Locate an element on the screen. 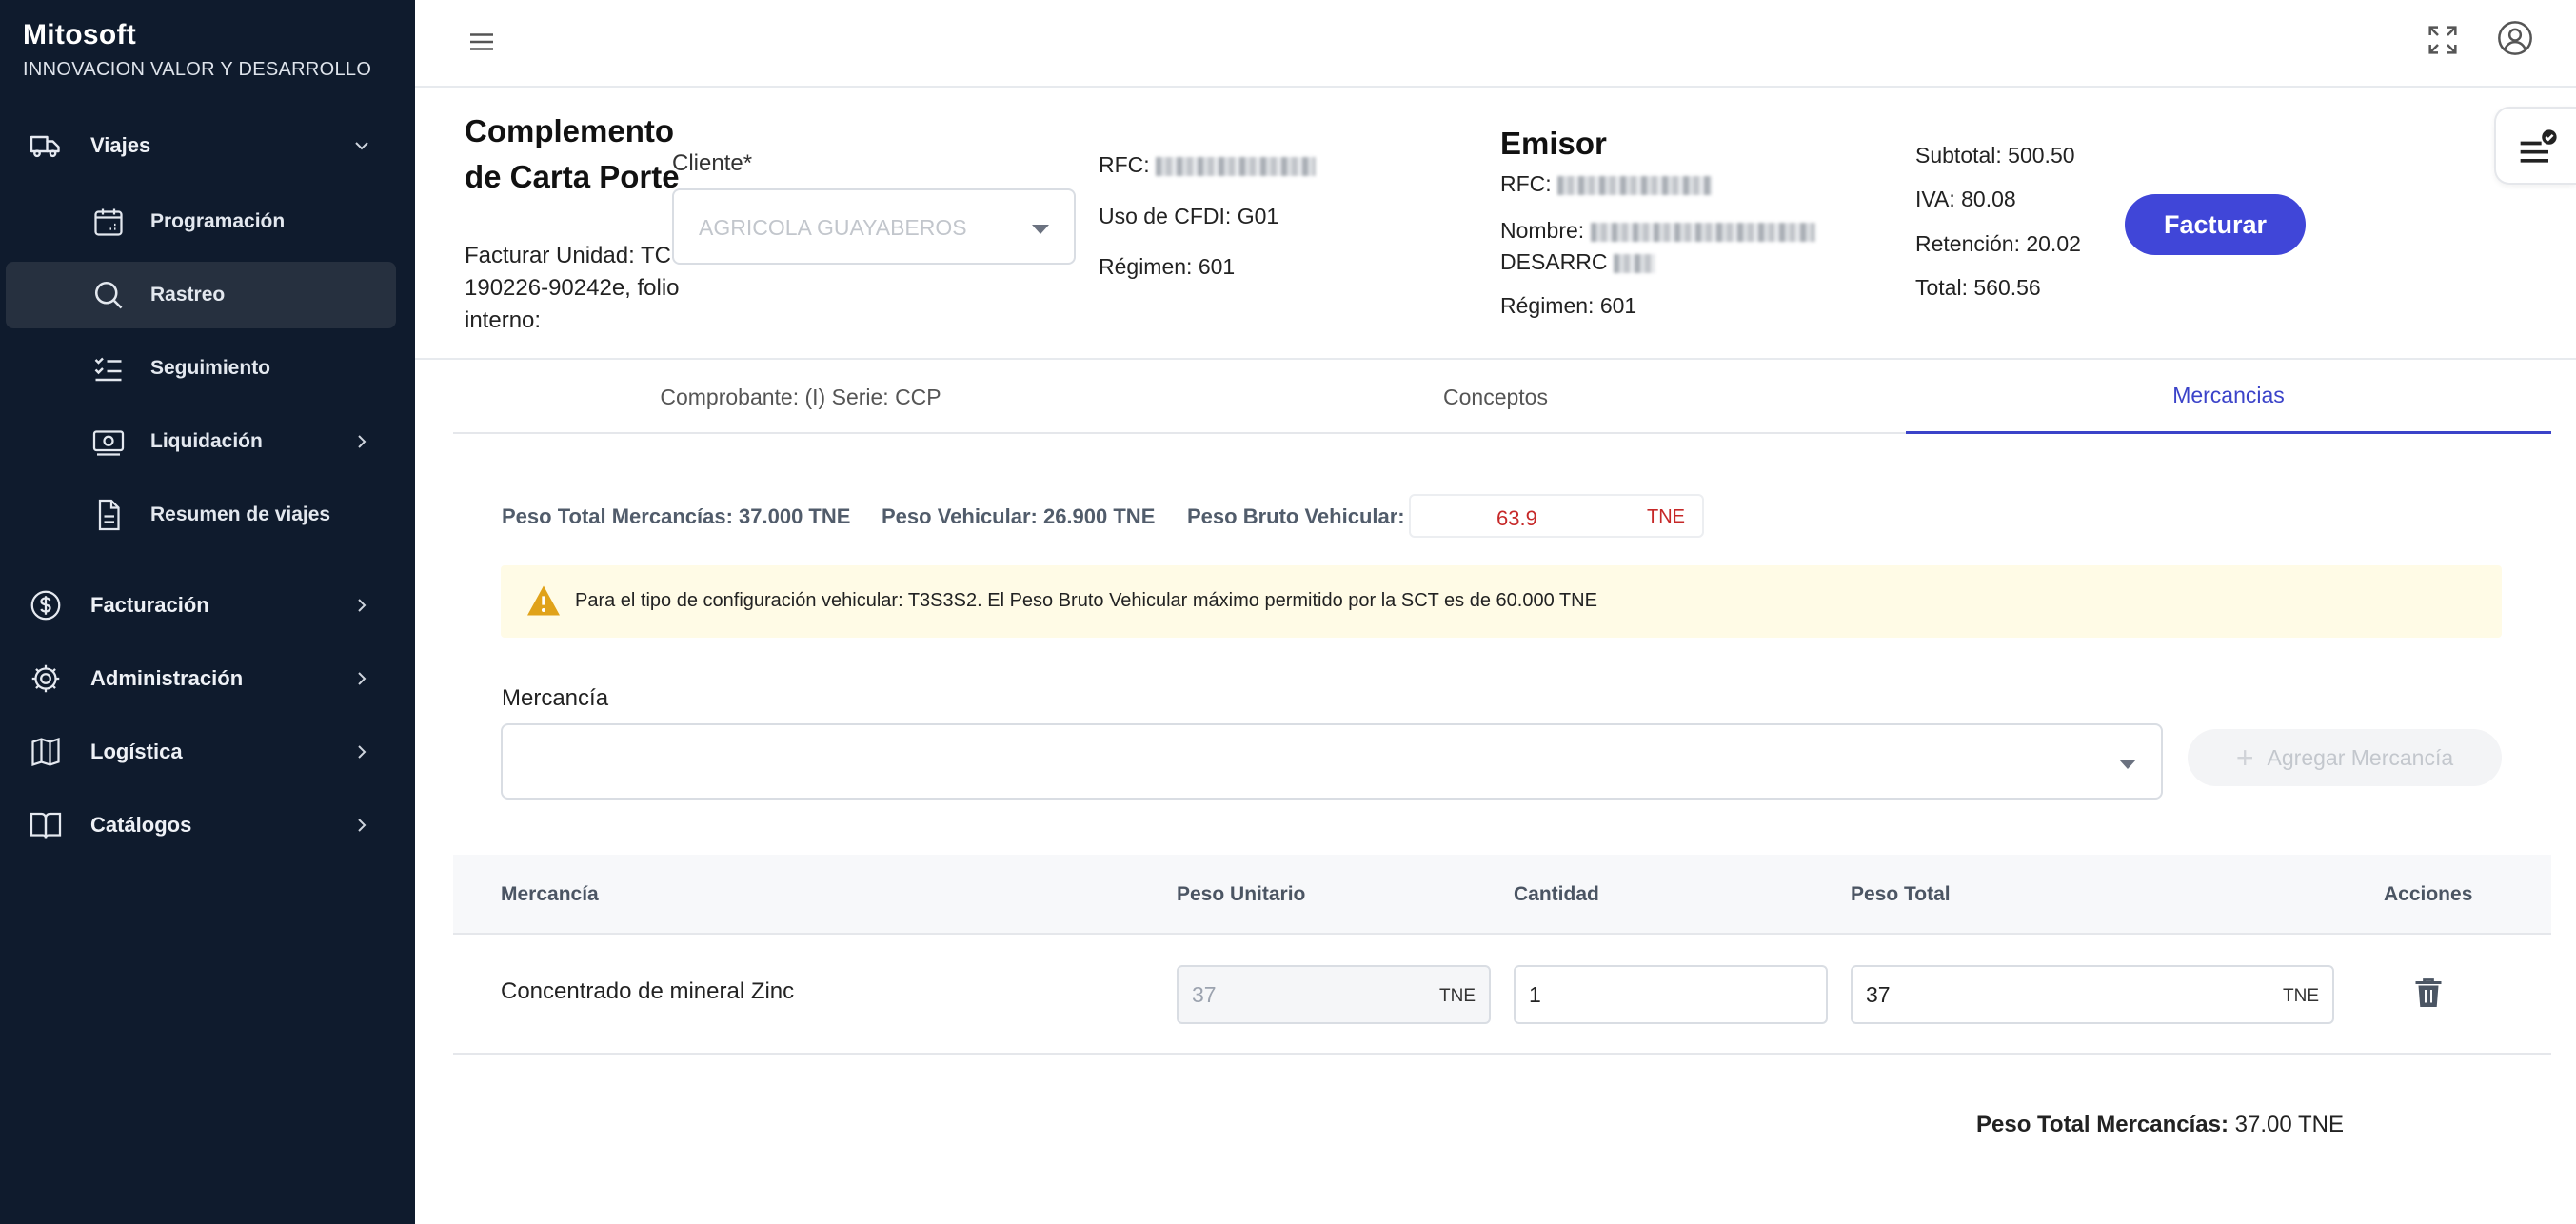  subtotal: Subtotal: 500.50 is located at coordinates (1995, 155).